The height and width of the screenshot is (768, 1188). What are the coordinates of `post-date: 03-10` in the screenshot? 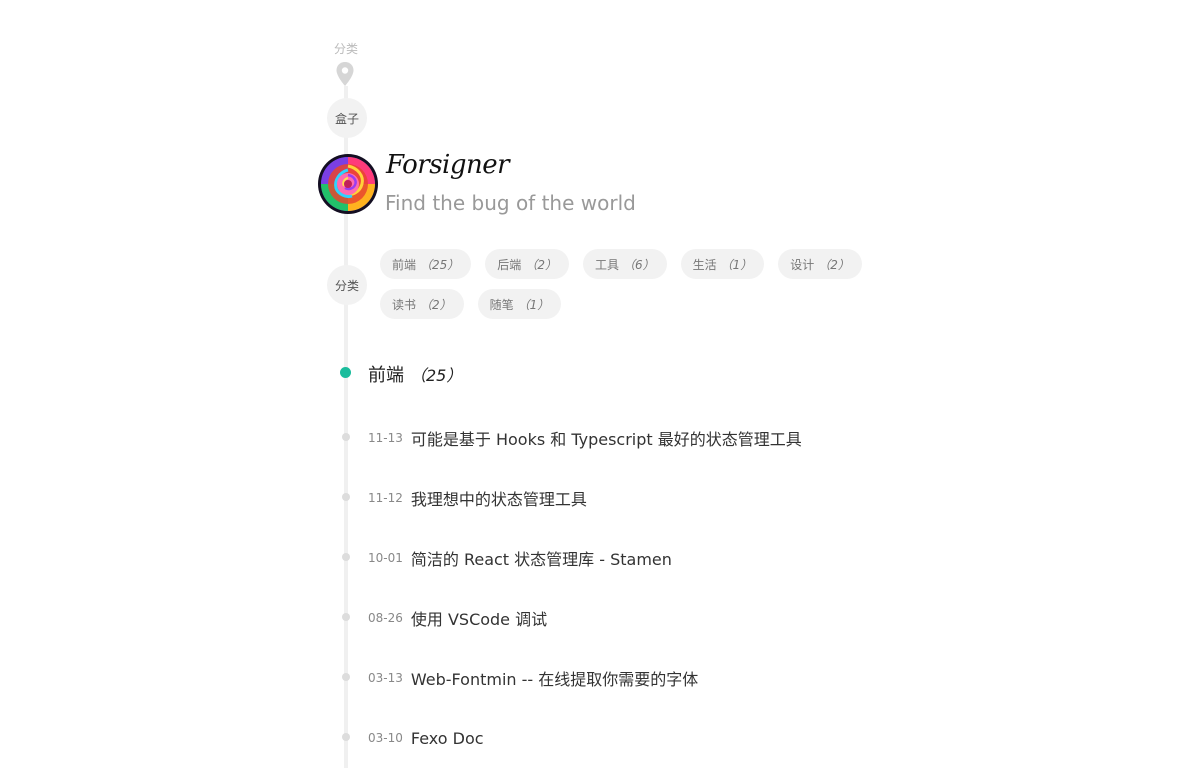 It's located at (385, 738).